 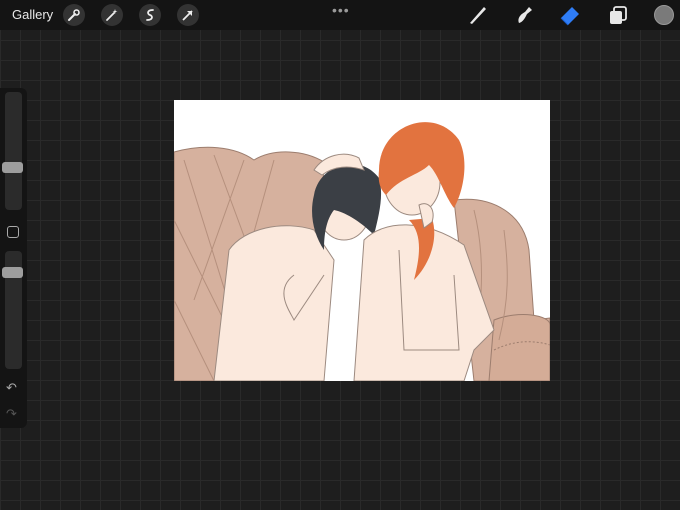 I want to click on smudge-icon, so click(x=524, y=15).